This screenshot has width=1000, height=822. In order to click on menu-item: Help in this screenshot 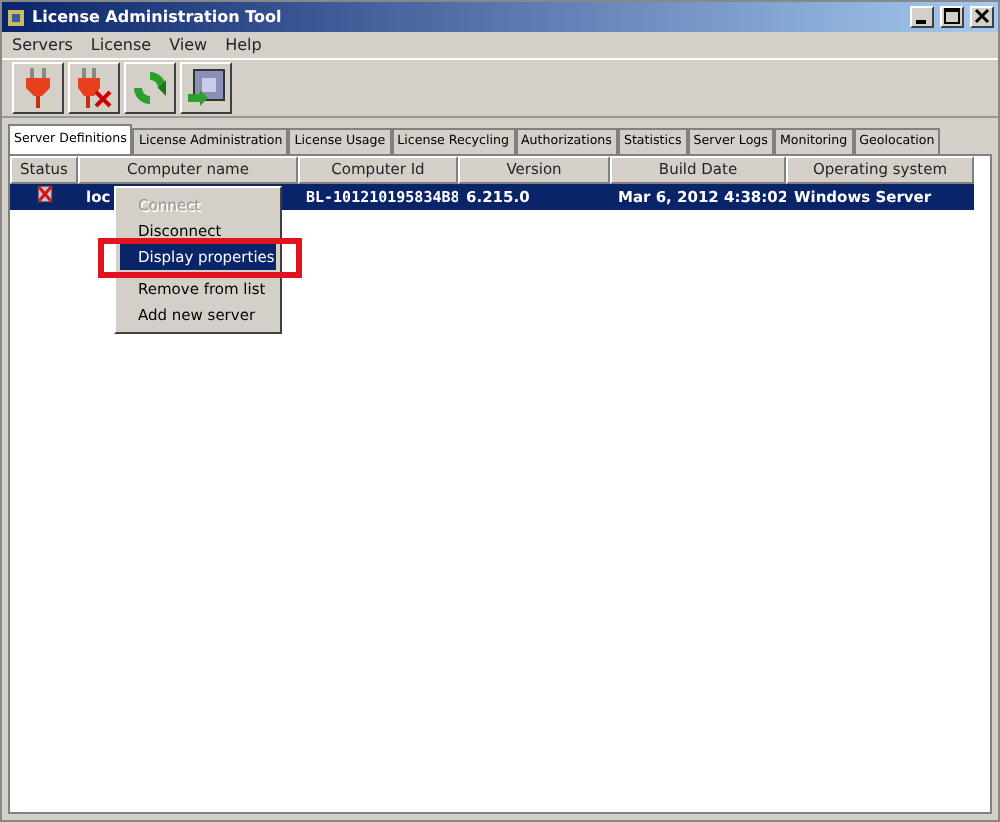, I will do `click(243, 45)`.